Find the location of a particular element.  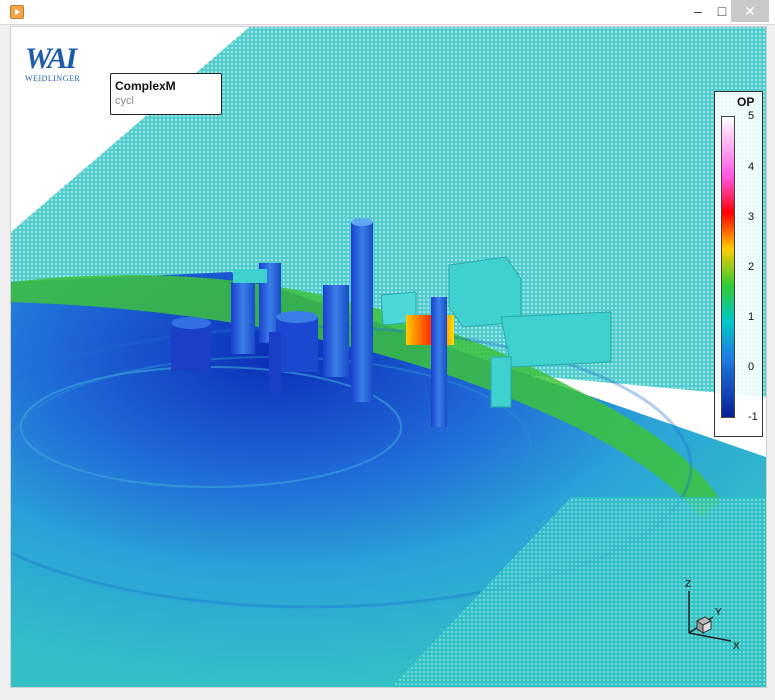

legend-title: OP is located at coordinates (746, 102).